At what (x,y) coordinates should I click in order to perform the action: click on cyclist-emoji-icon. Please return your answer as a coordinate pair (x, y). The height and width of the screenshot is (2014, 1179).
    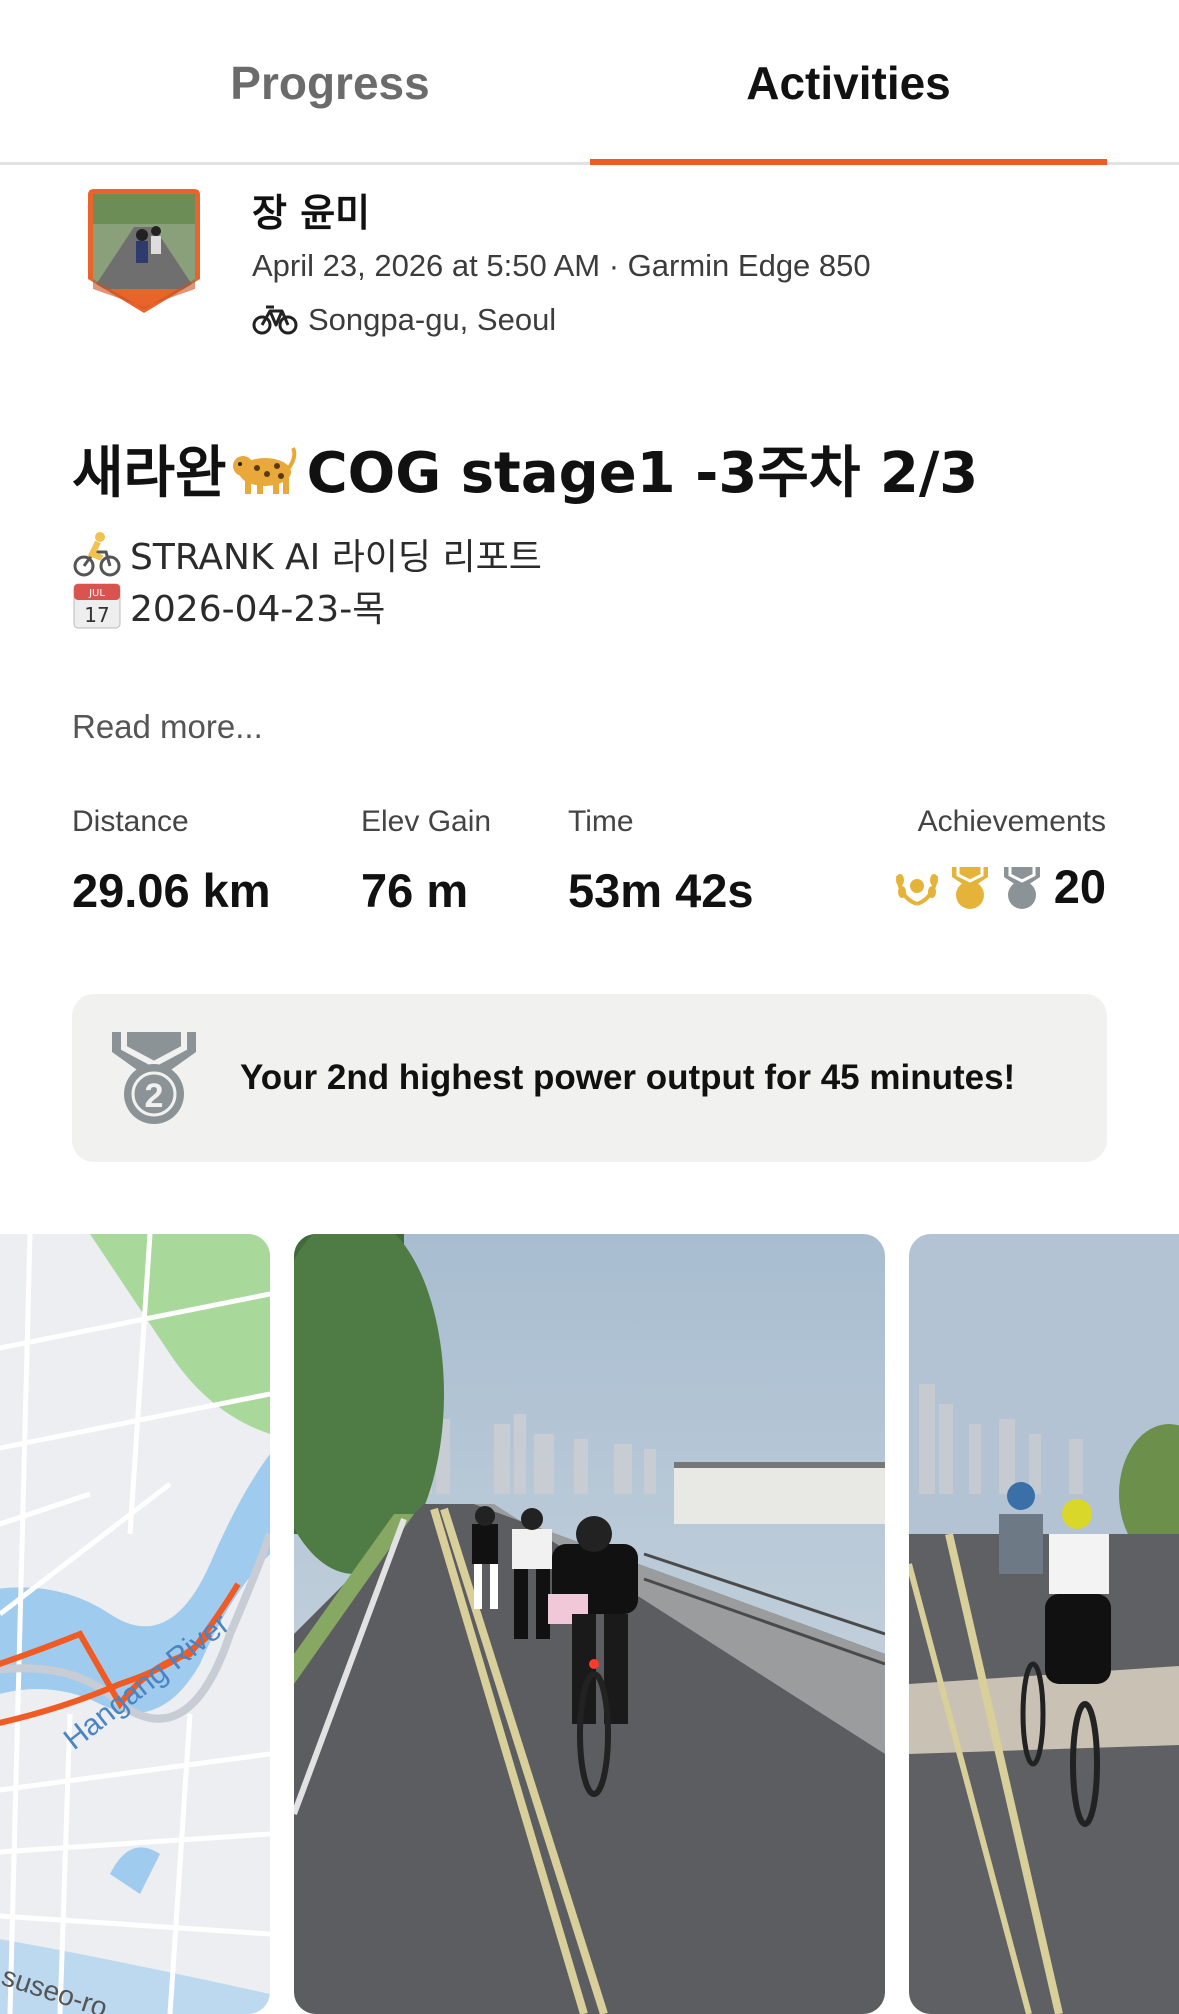
    Looking at the image, I should click on (97, 554).